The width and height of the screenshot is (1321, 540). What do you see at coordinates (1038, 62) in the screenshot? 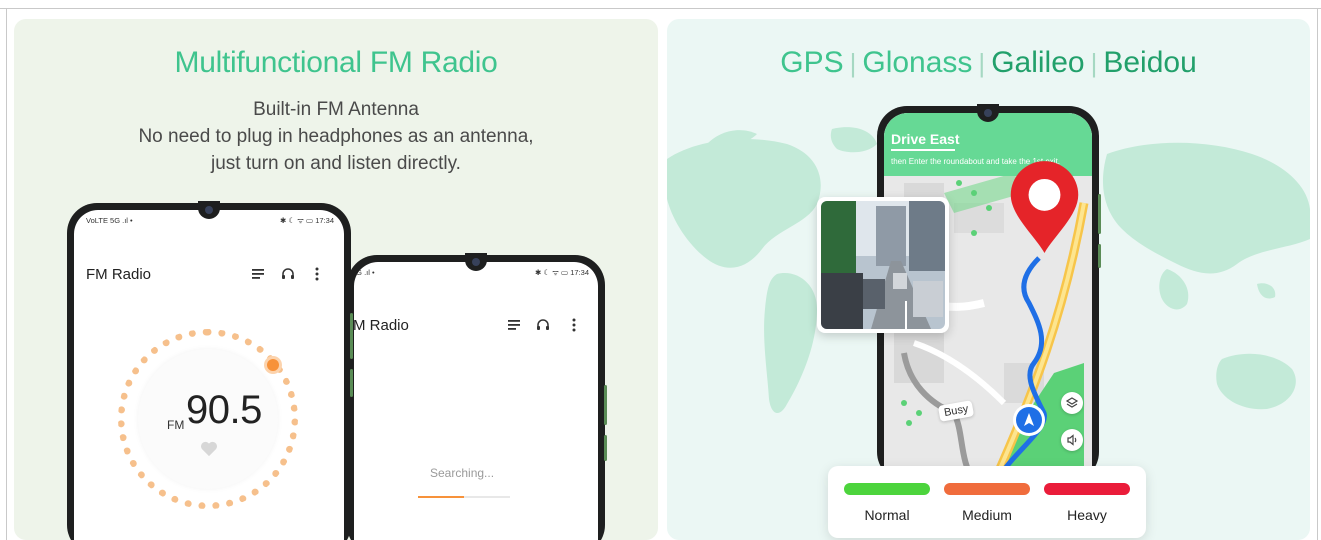
I see `gnss-galileo: Galileo` at bounding box center [1038, 62].